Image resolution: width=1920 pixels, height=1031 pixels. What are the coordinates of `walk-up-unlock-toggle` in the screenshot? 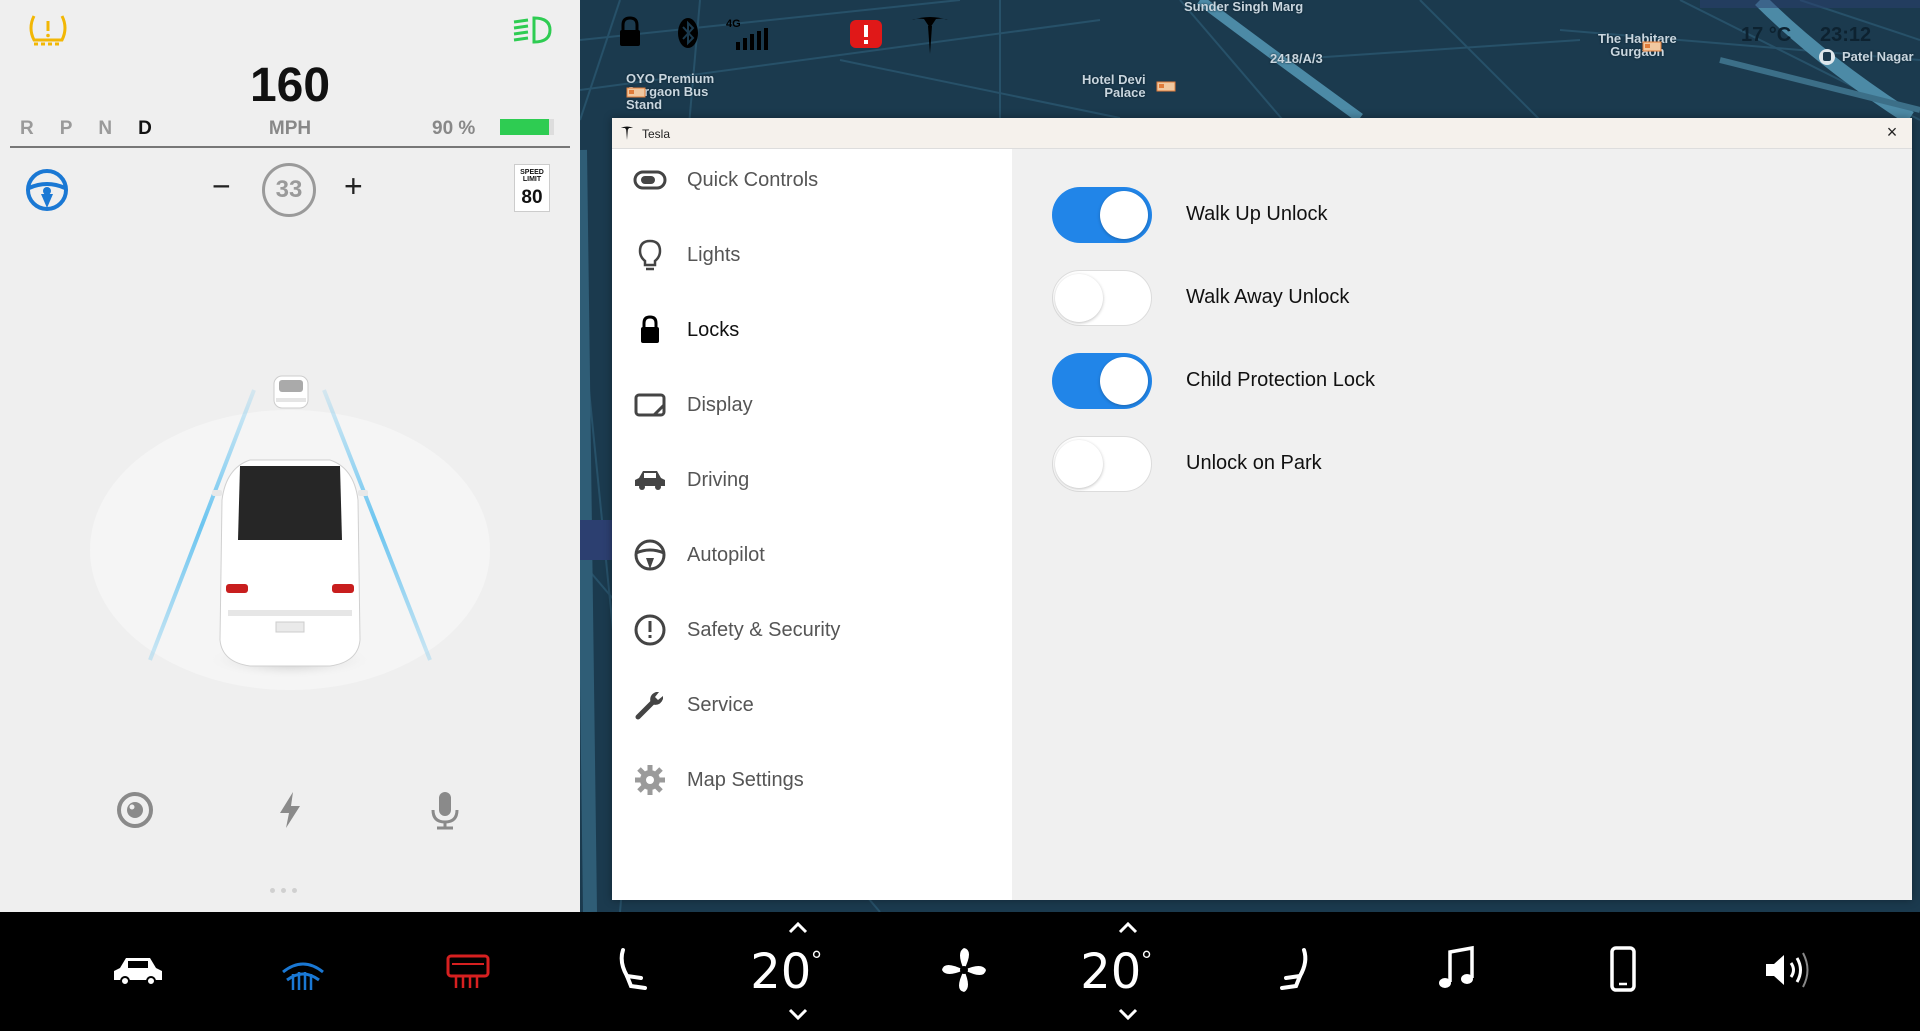 It's located at (1102, 215).